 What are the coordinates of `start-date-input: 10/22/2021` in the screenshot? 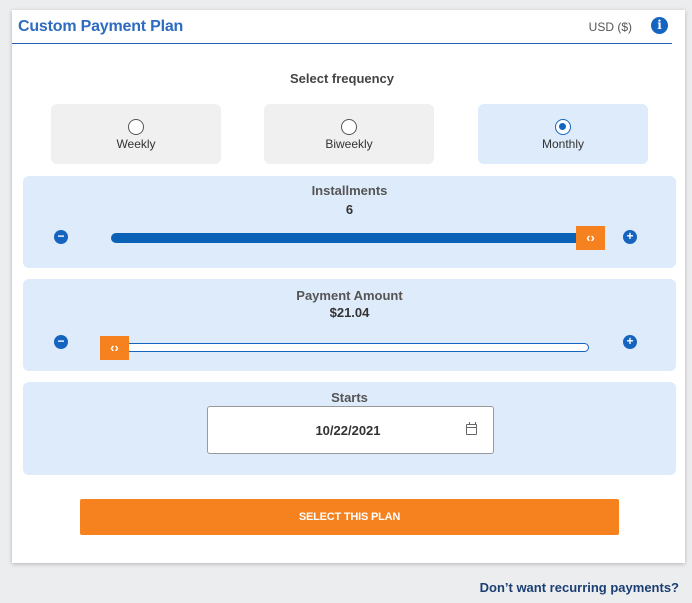 It's located at (350, 430).